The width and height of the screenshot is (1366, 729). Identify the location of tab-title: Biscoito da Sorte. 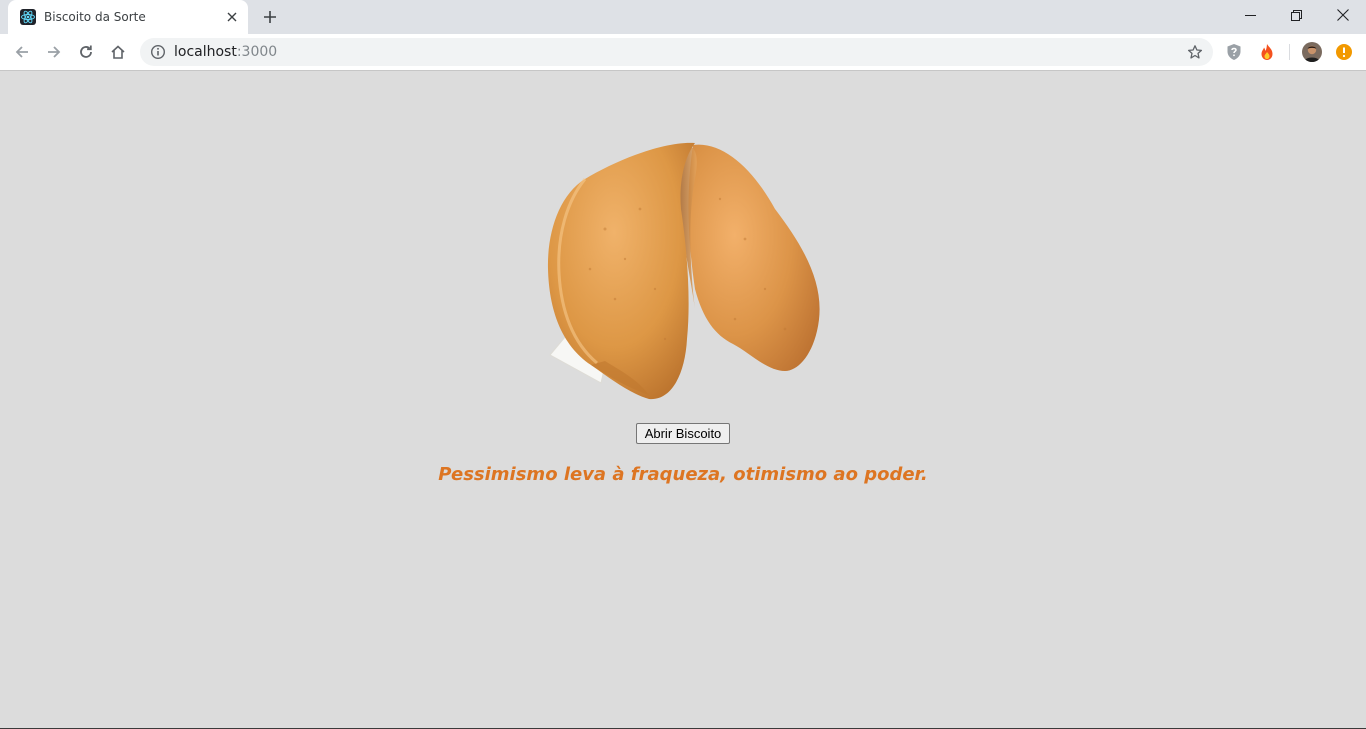
(95, 17).